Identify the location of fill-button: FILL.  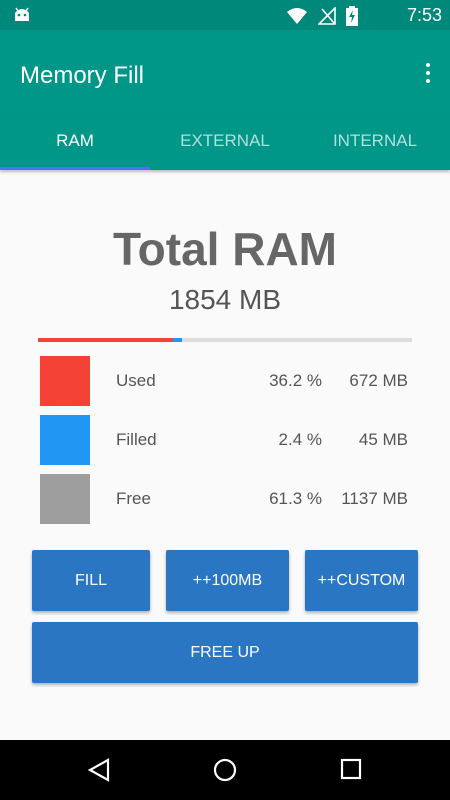
(91, 580).